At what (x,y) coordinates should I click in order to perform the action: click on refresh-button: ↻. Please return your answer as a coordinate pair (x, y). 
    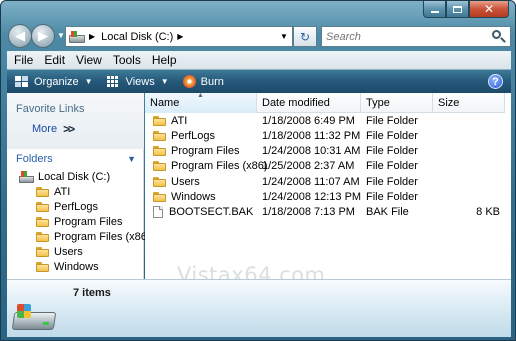
    Looking at the image, I should click on (305, 36).